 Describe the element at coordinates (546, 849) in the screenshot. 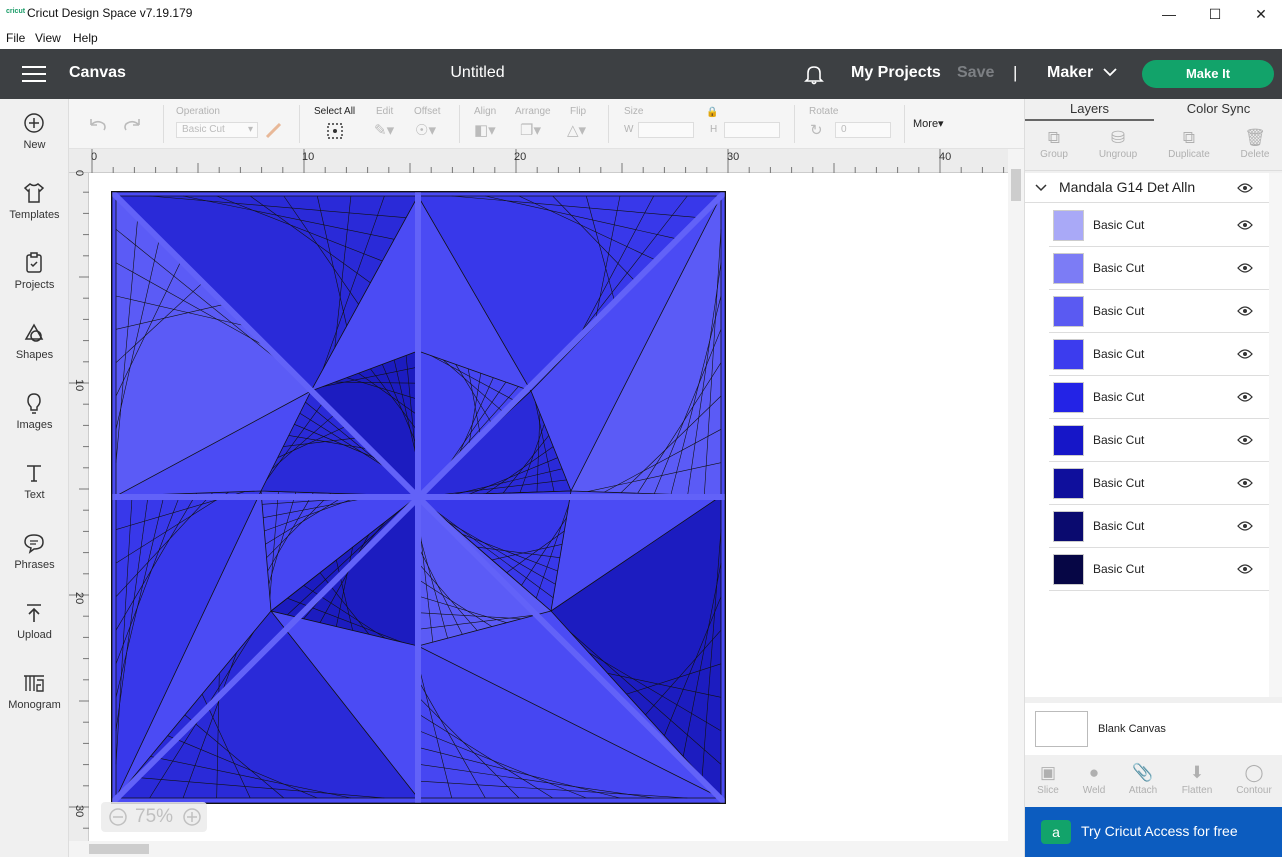

I see `canvas-horizontal-scrollbar` at that location.